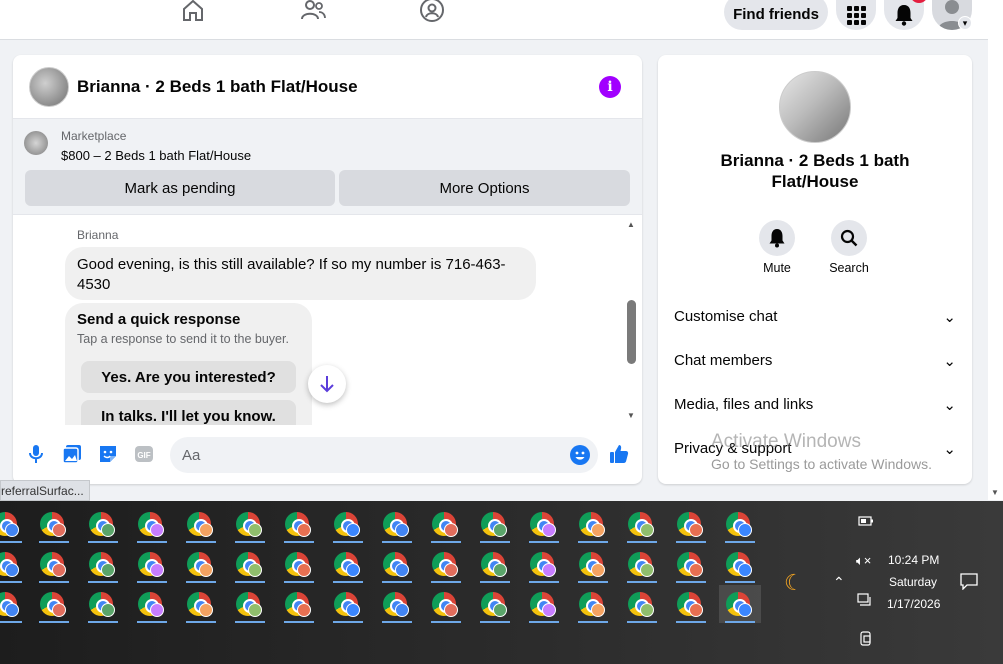 This screenshot has height=664, width=1003. What do you see at coordinates (631, 332) in the screenshot?
I see `message-scrollbar-thumb` at bounding box center [631, 332].